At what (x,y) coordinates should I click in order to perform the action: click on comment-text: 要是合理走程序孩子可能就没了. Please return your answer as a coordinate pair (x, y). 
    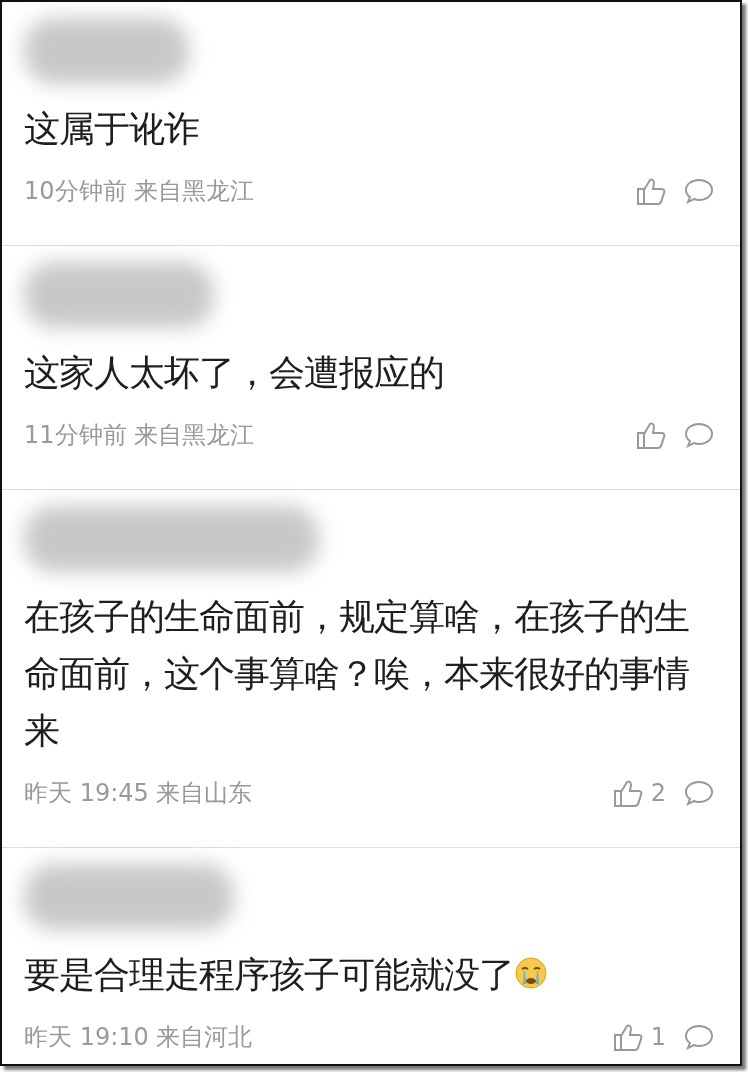
    Looking at the image, I should click on (369, 974).